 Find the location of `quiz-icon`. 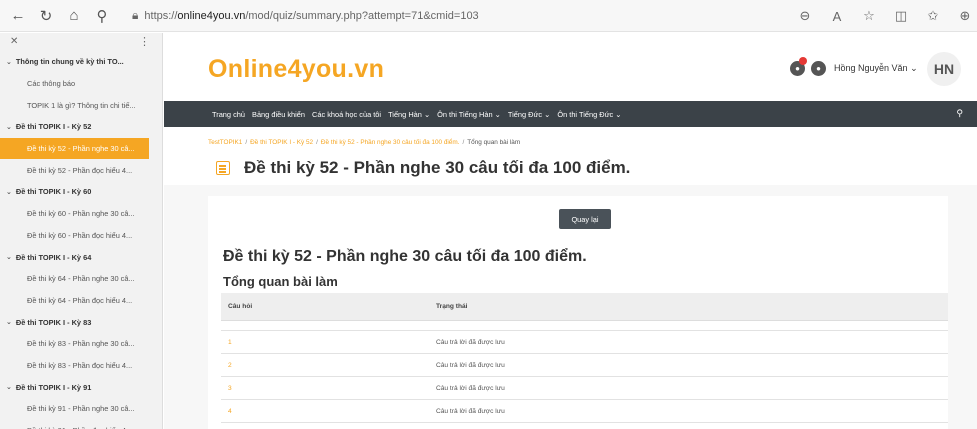

quiz-icon is located at coordinates (223, 168).